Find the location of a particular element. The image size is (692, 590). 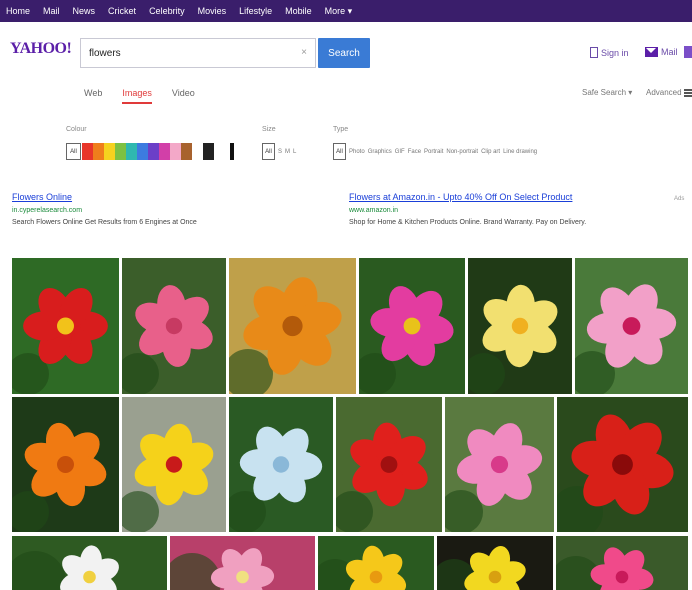

image-result-yellow-hibiscus is located at coordinates (174, 464).